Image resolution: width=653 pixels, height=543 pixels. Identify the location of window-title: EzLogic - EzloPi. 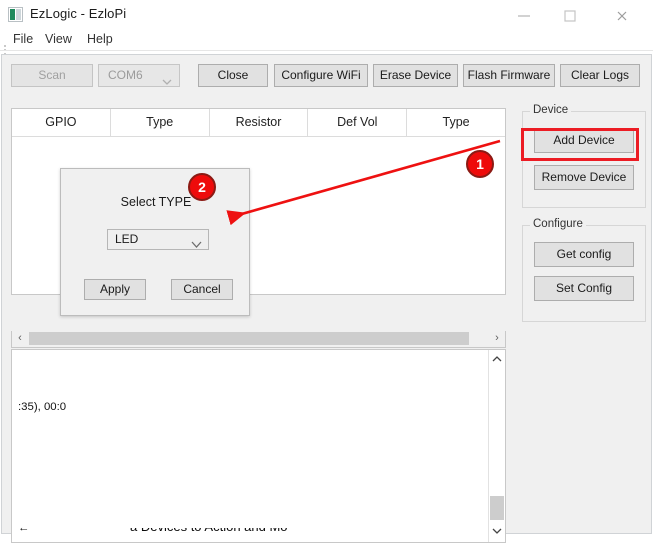
(78, 13).